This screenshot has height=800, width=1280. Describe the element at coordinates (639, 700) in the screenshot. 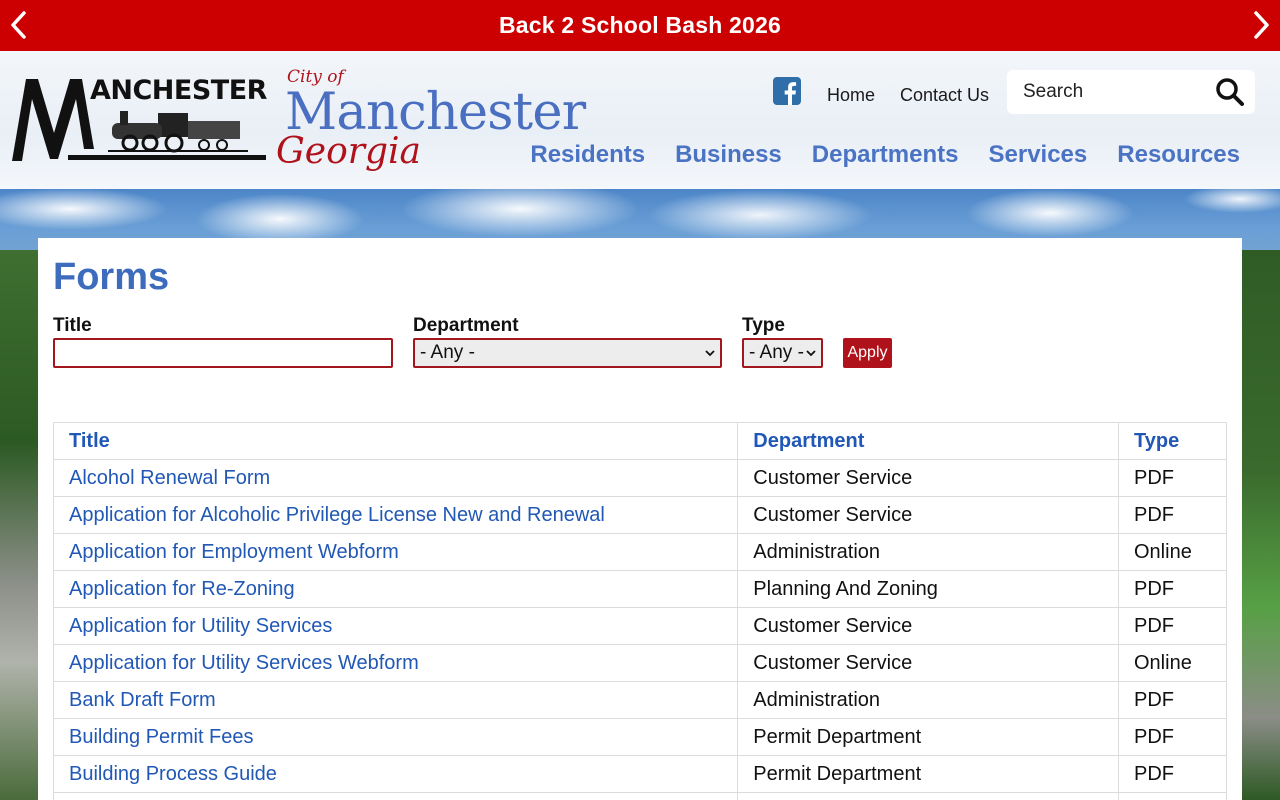

I see `table-row: Bank Draft Form Administration PDF` at that location.